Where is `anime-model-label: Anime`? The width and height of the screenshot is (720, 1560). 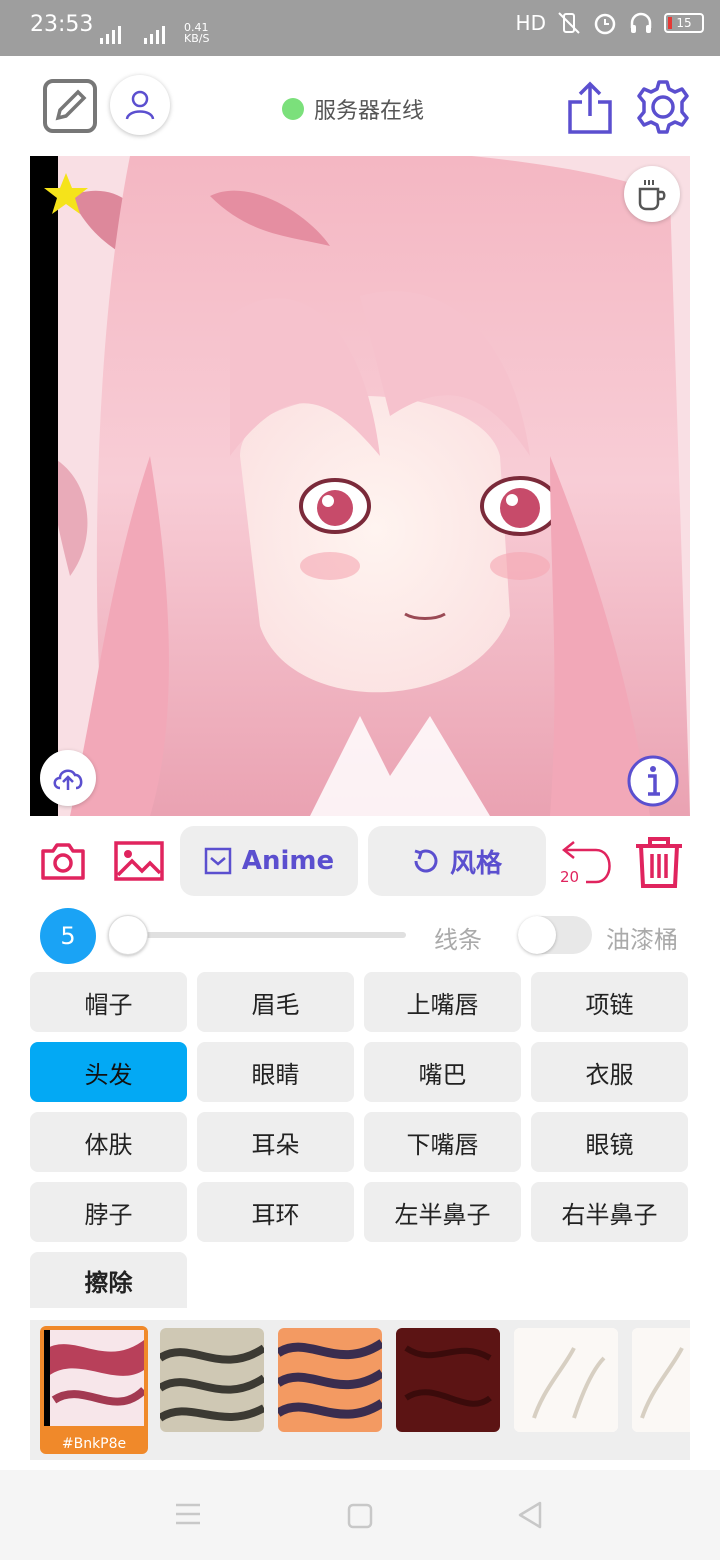
anime-model-label: Anime is located at coordinates (288, 861).